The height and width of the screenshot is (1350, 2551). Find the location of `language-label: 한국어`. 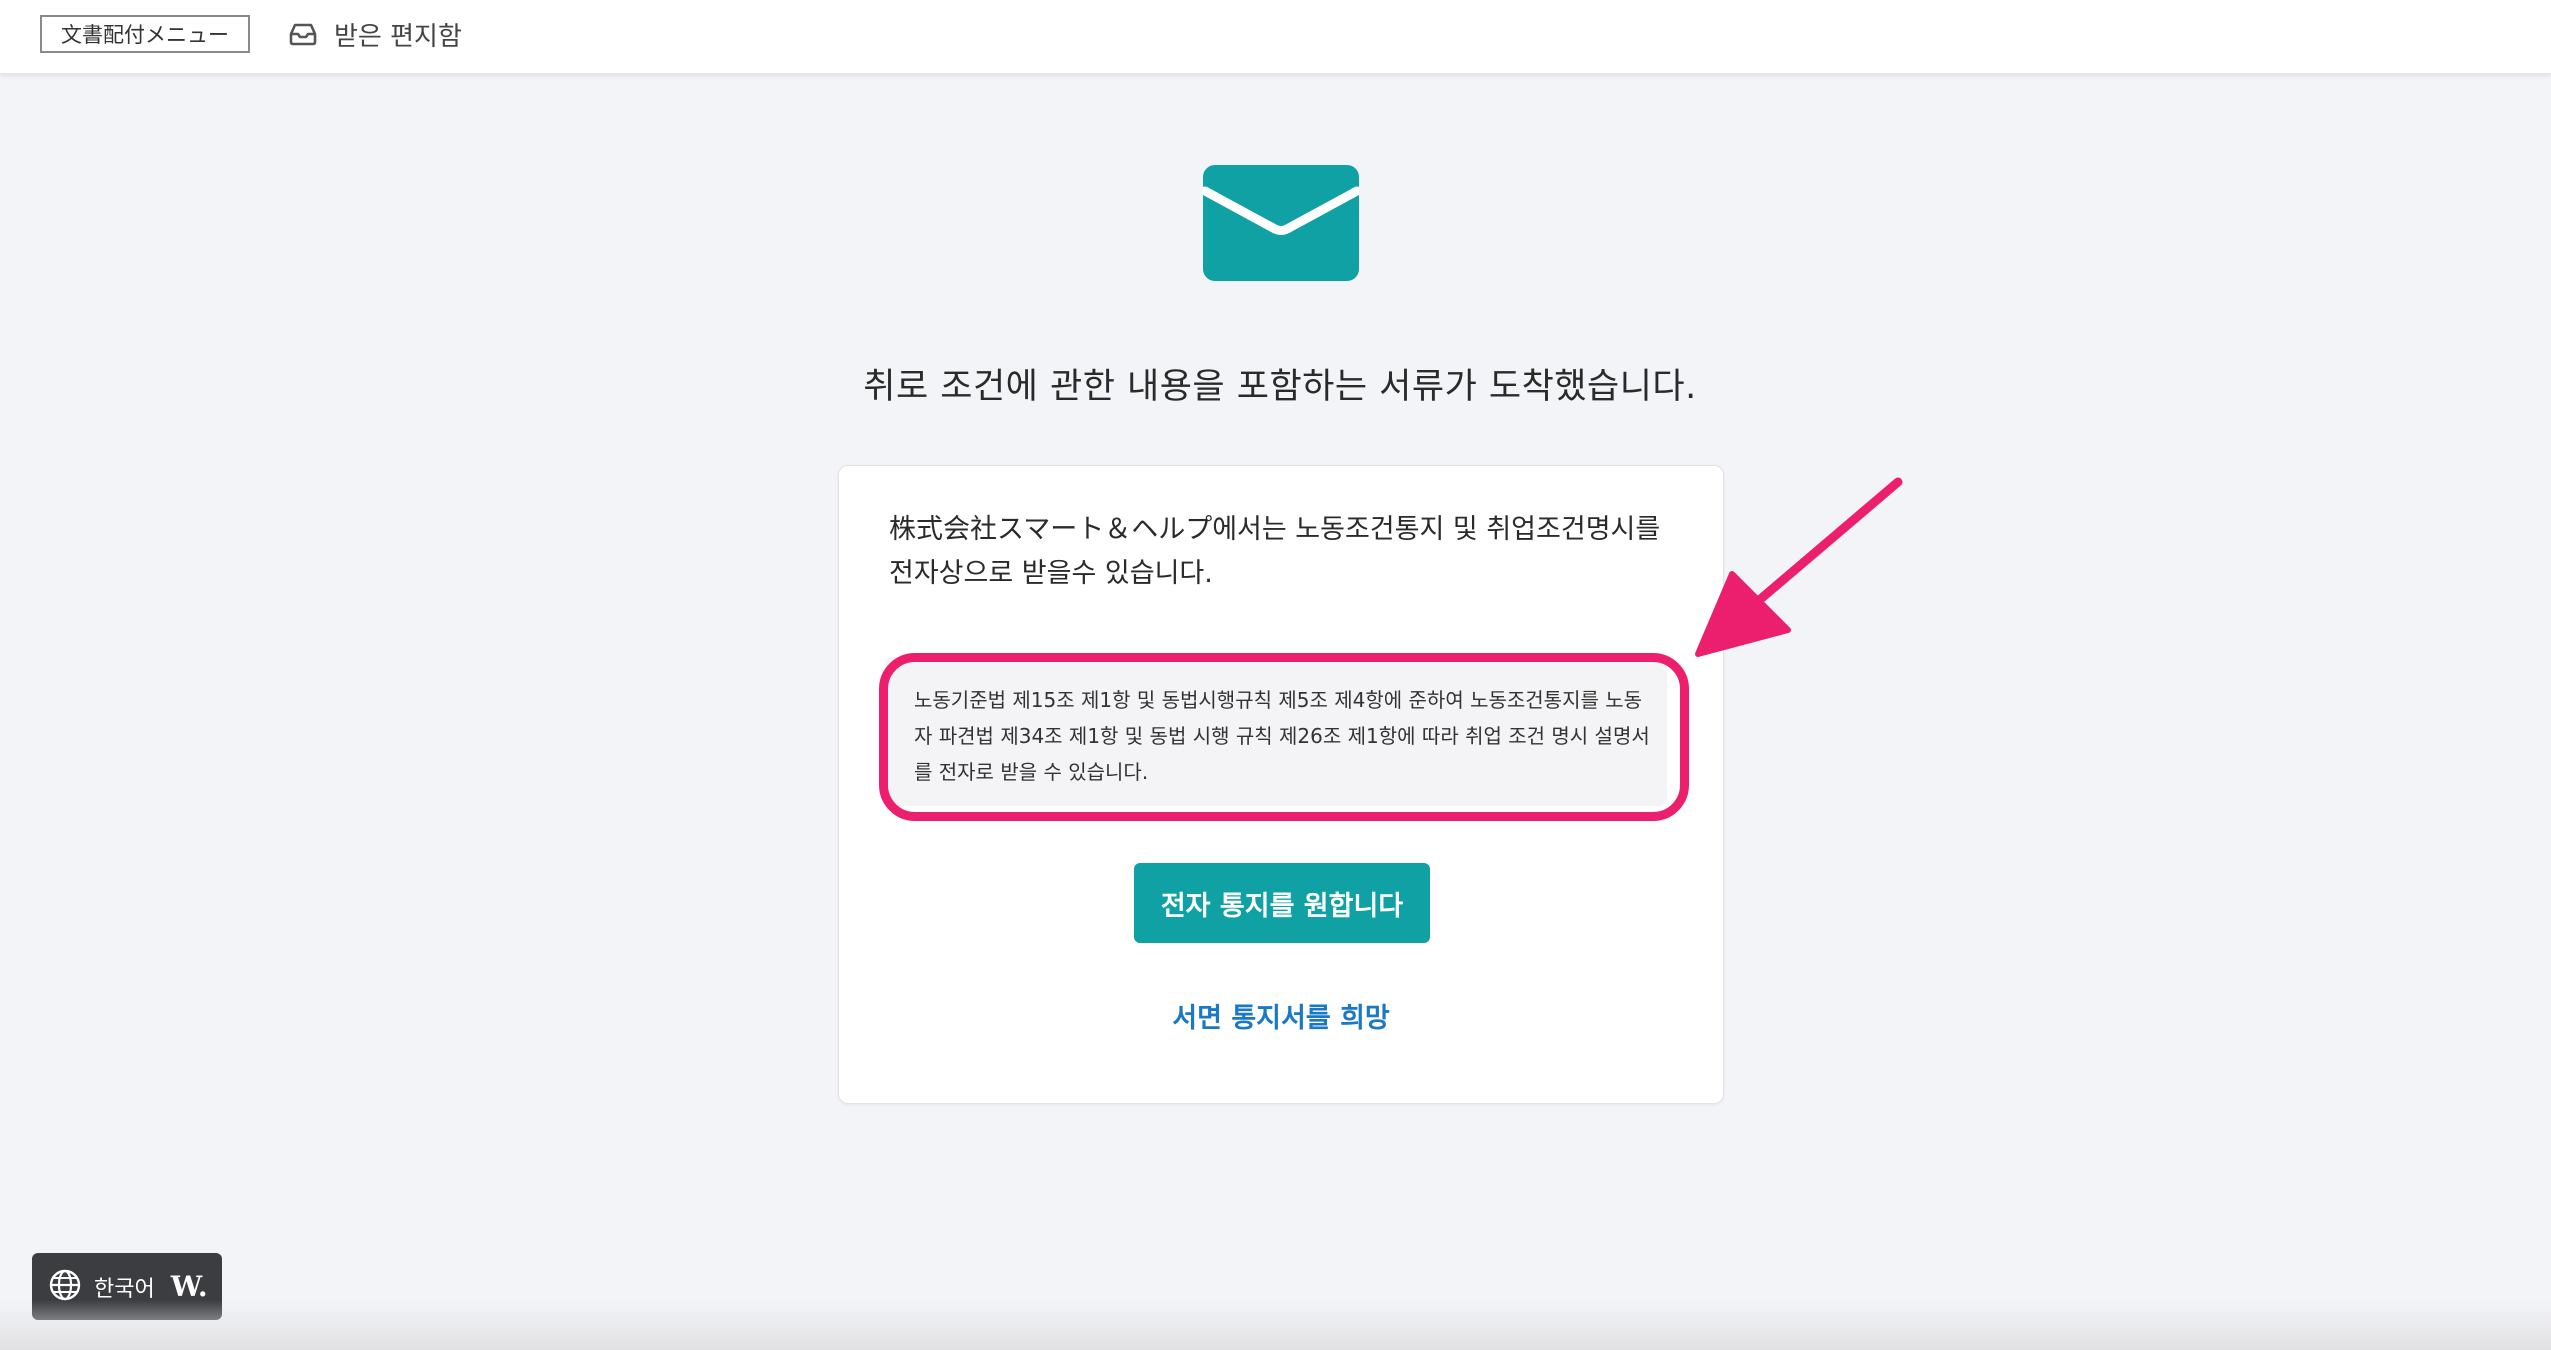

language-label: 한국어 is located at coordinates (124, 1289).